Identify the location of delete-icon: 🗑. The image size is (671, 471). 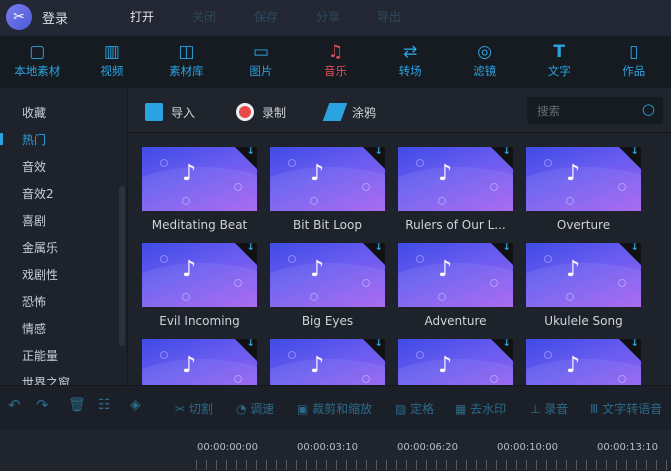
(77, 405).